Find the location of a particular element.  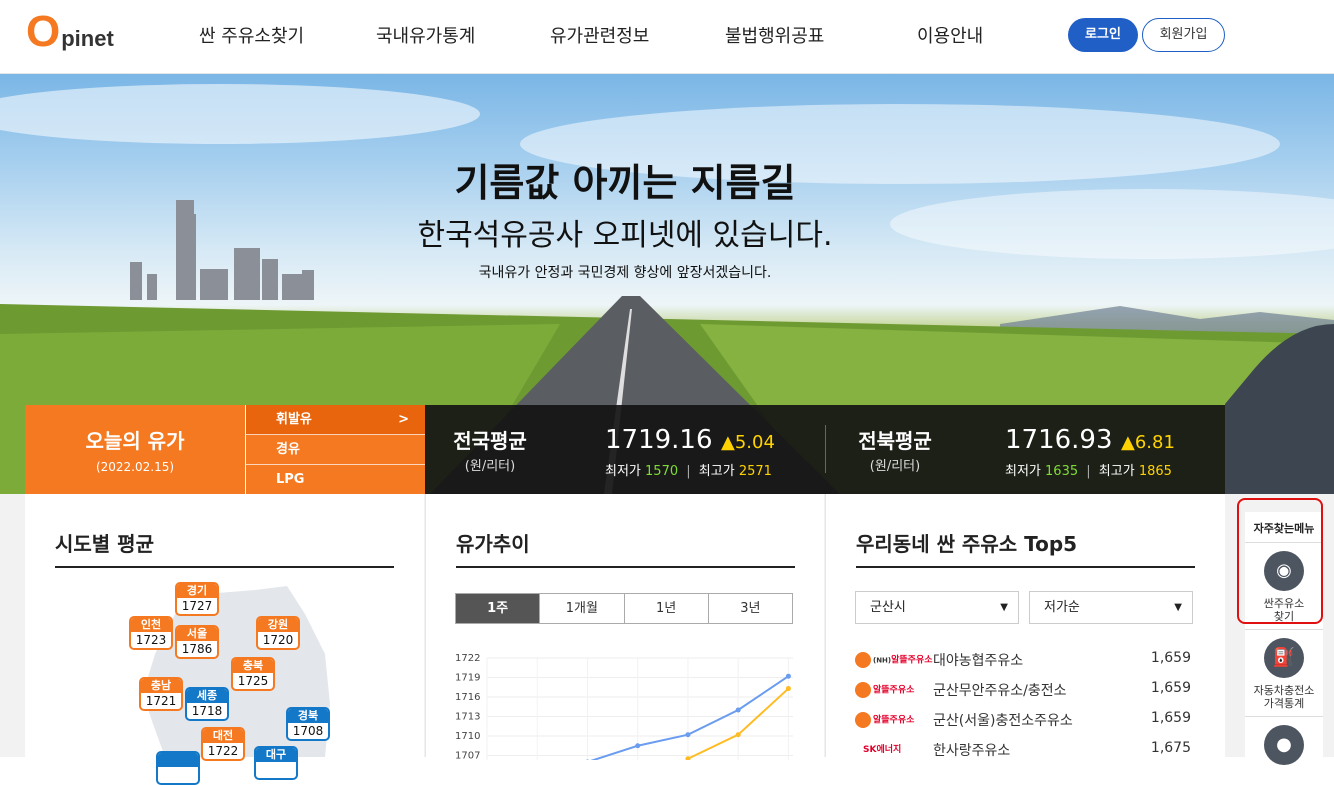

brand-name: 알뜰주유소 is located at coordinates (912, 660).